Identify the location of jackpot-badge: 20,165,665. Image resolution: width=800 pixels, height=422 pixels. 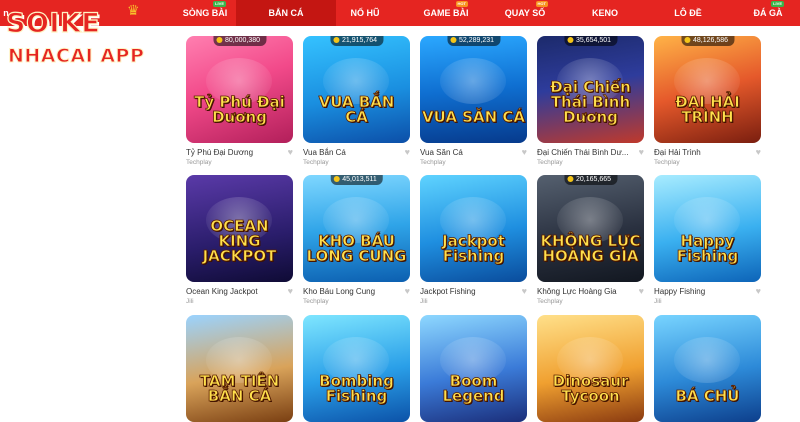
(590, 180).